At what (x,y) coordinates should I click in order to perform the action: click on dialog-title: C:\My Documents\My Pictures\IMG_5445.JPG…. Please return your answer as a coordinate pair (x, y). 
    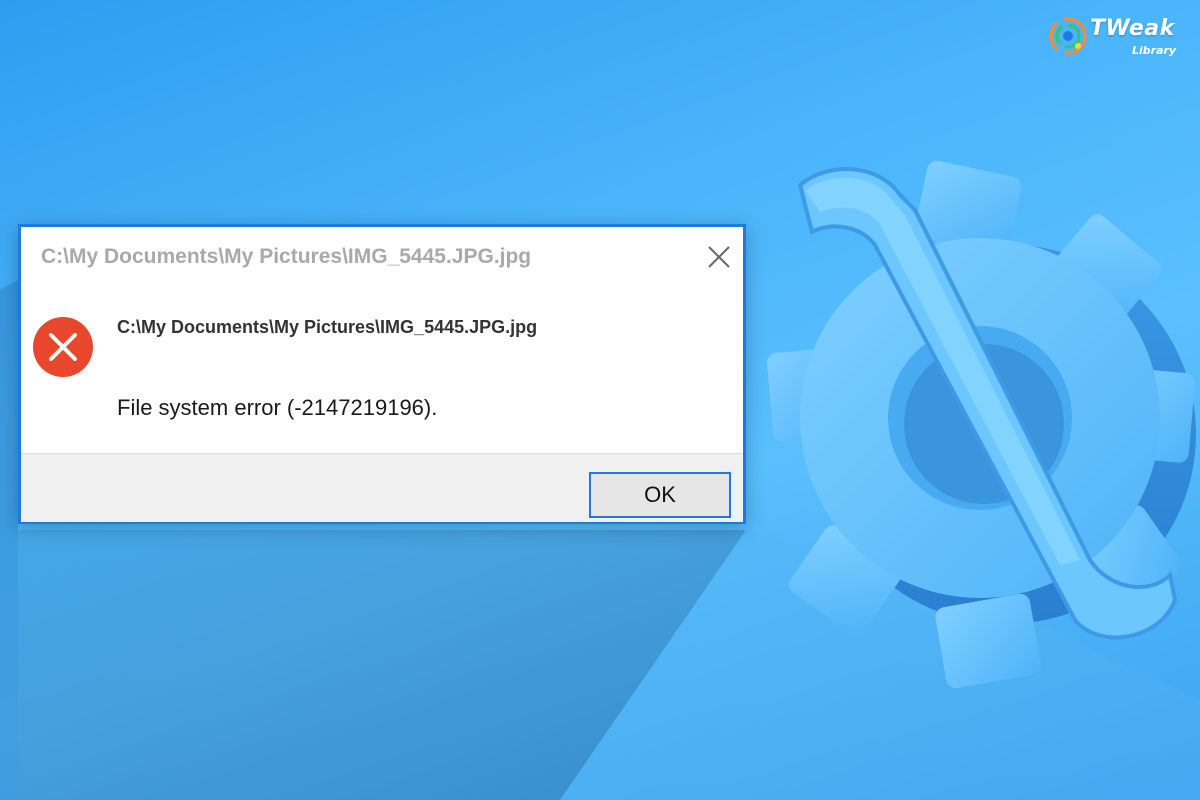
    Looking at the image, I should click on (286, 256).